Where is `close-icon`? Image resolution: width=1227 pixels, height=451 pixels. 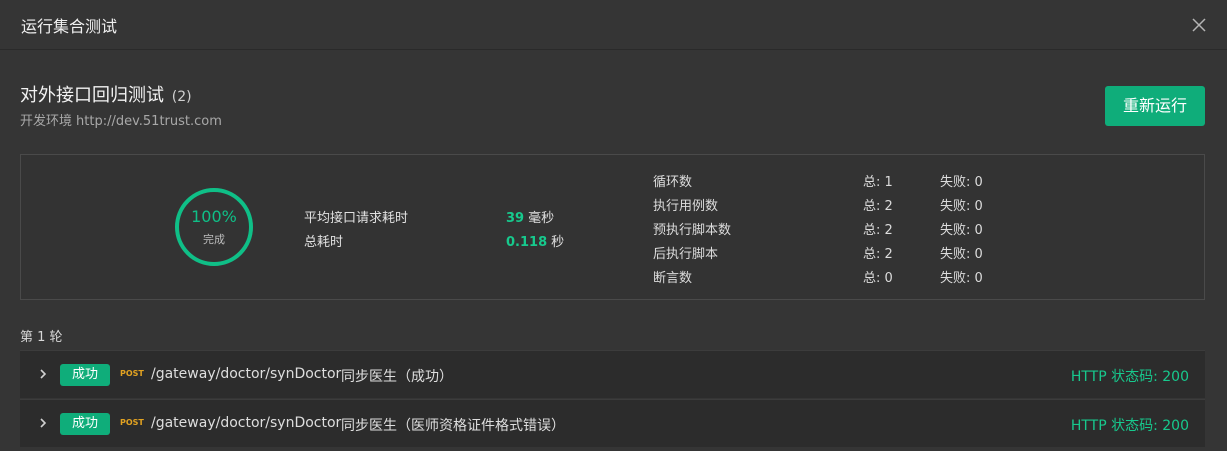 close-icon is located at coordinates (1199, 25).